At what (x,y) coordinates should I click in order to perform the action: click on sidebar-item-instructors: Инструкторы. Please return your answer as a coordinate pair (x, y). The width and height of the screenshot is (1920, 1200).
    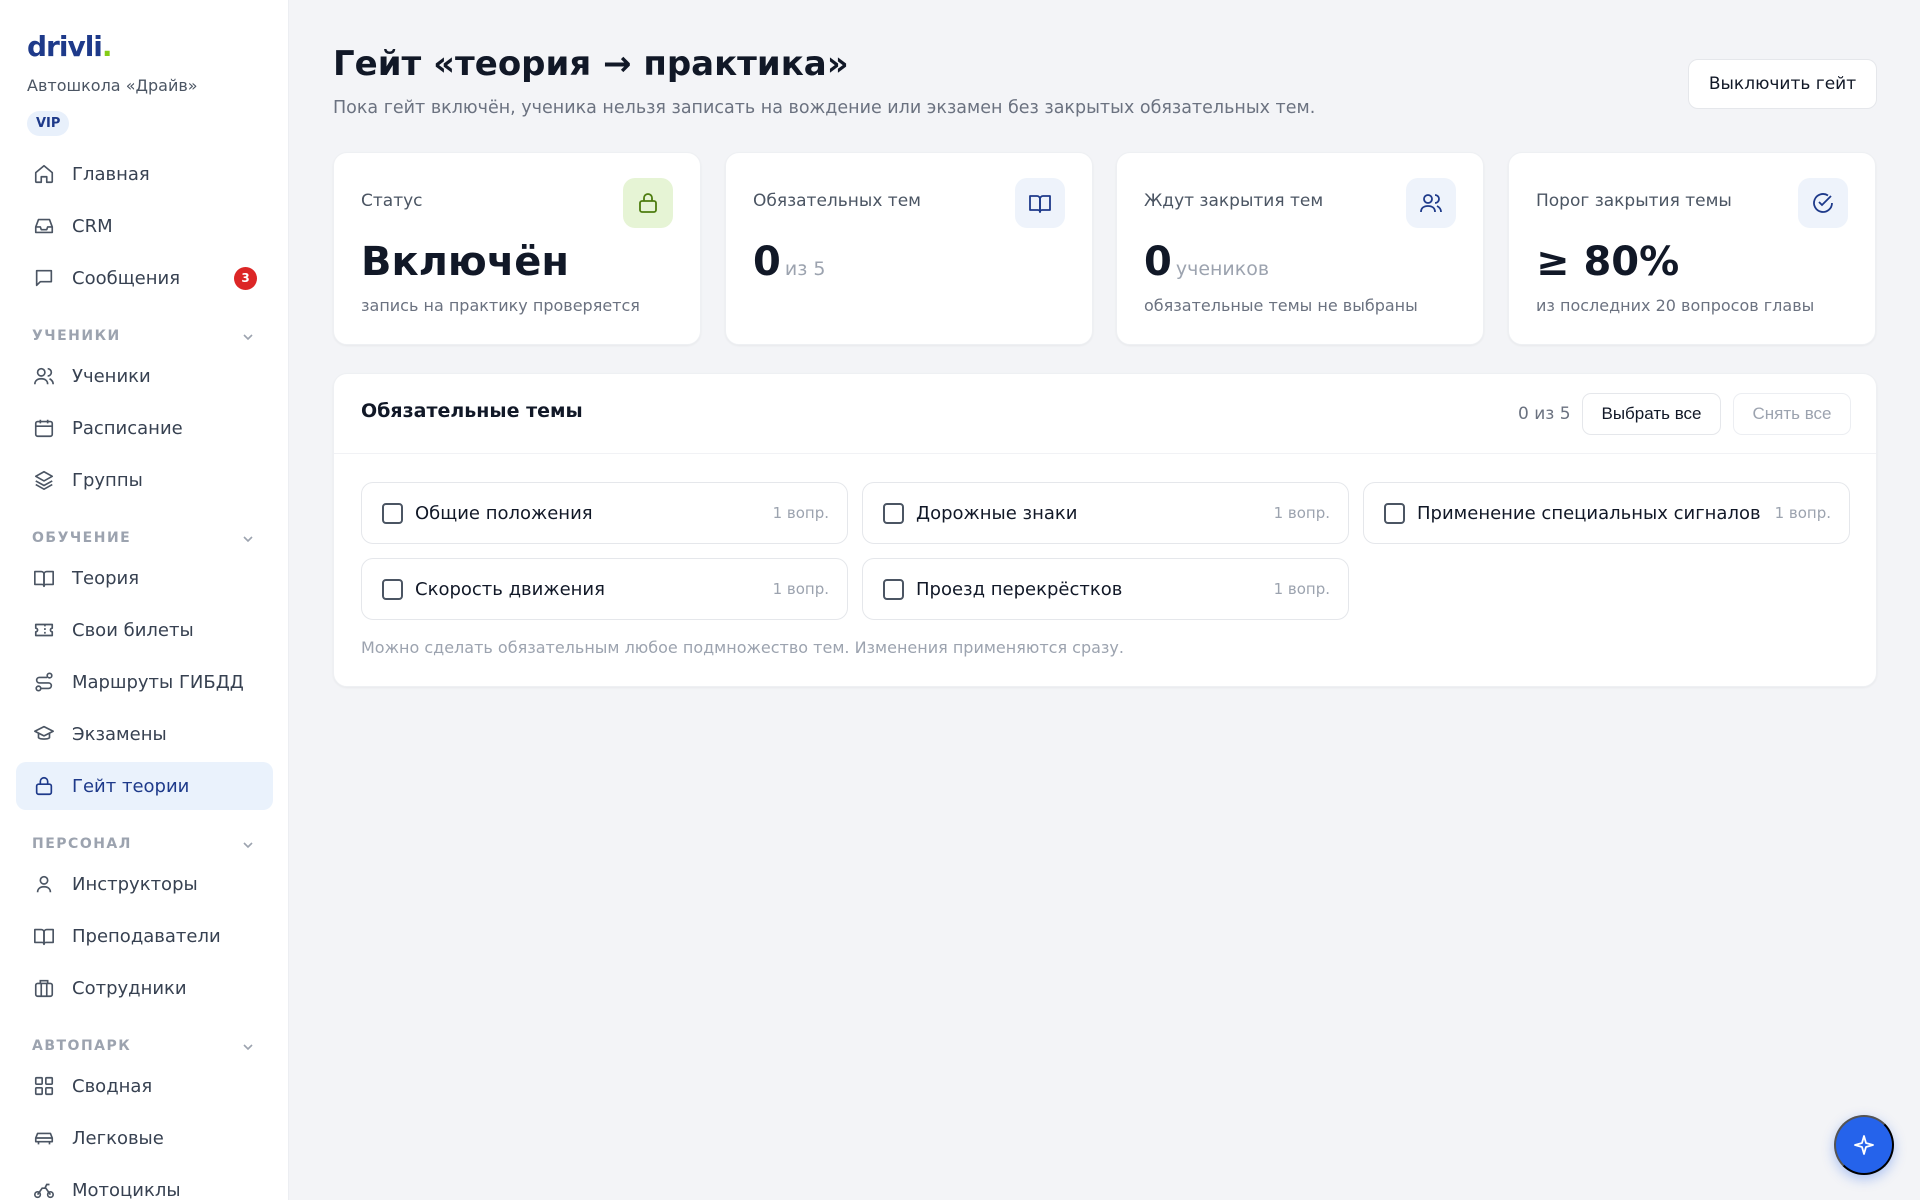
    Looking at the image, I should click on (144, 884).